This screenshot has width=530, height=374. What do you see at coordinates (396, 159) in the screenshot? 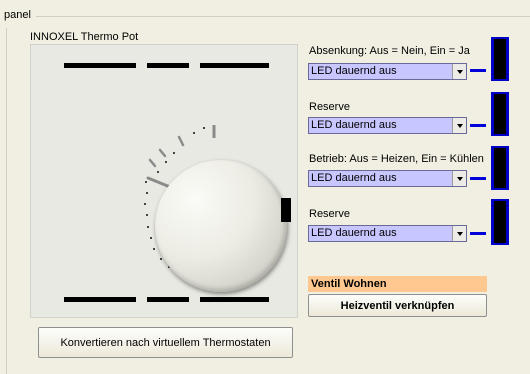
I see `betrieb-label: Betrieb: Aus = Heizen, Ein = Kühlen` at bounding box center [396, 159].